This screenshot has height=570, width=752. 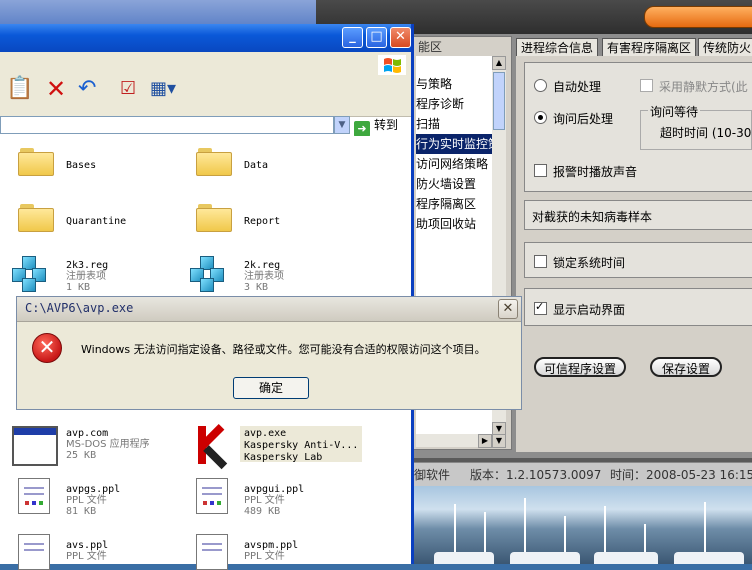 What do you see at coordinates (400, 37) in the screenshot?
I see `close-icon: ✕` at bounding box center [400, 37].